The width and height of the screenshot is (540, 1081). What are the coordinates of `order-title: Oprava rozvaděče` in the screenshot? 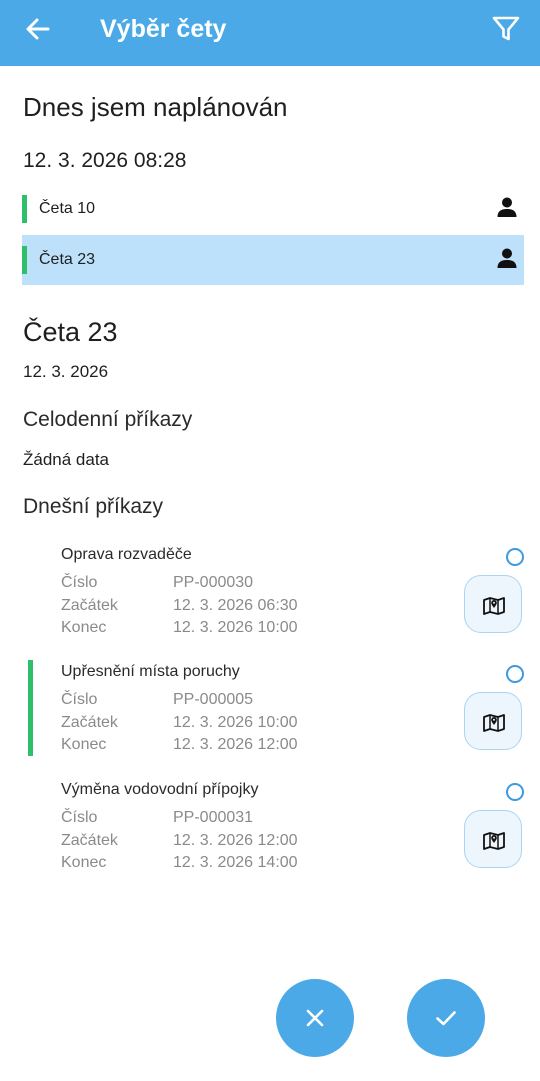 It's located at (126, 554).